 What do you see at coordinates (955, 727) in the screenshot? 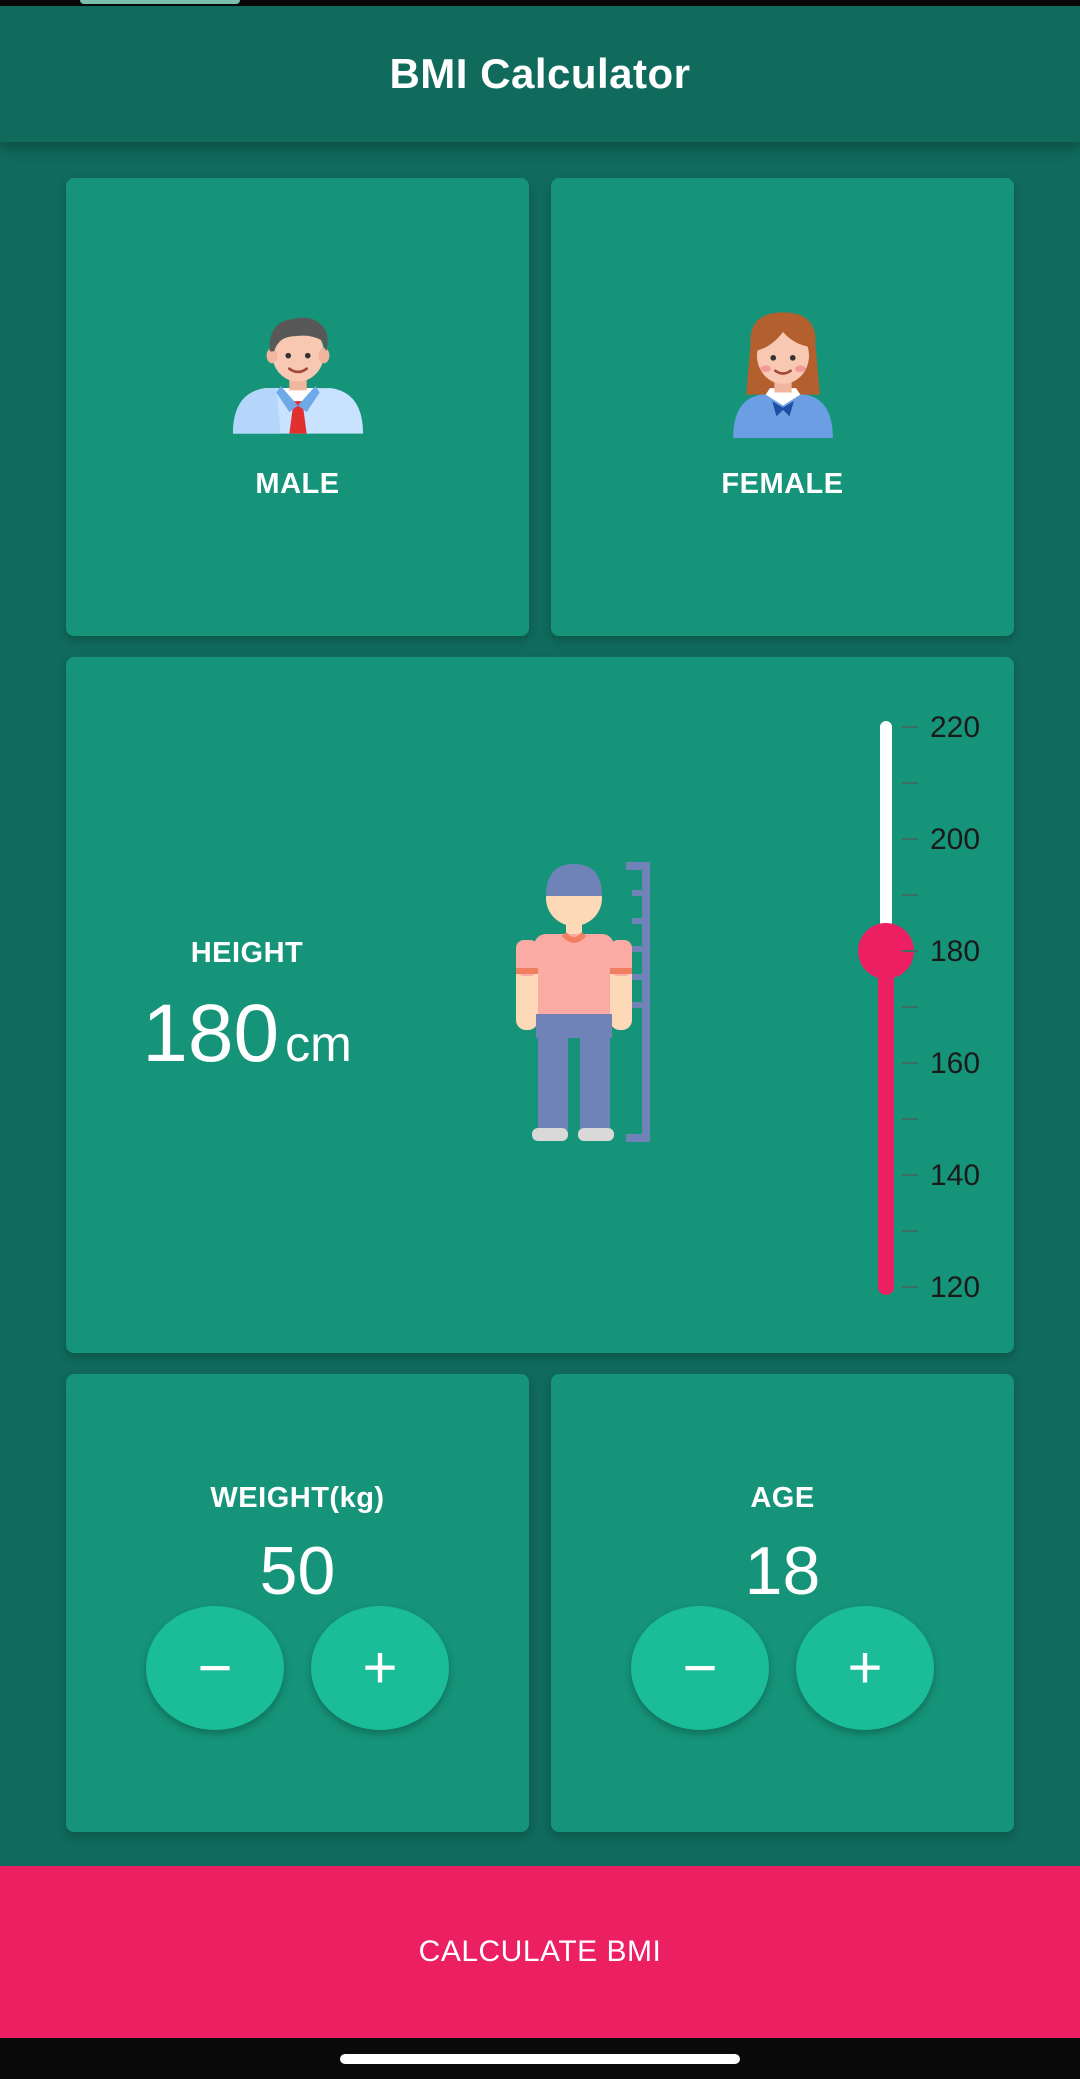
I see `slider-tick-label: 220` at bounding box center [955, 727].